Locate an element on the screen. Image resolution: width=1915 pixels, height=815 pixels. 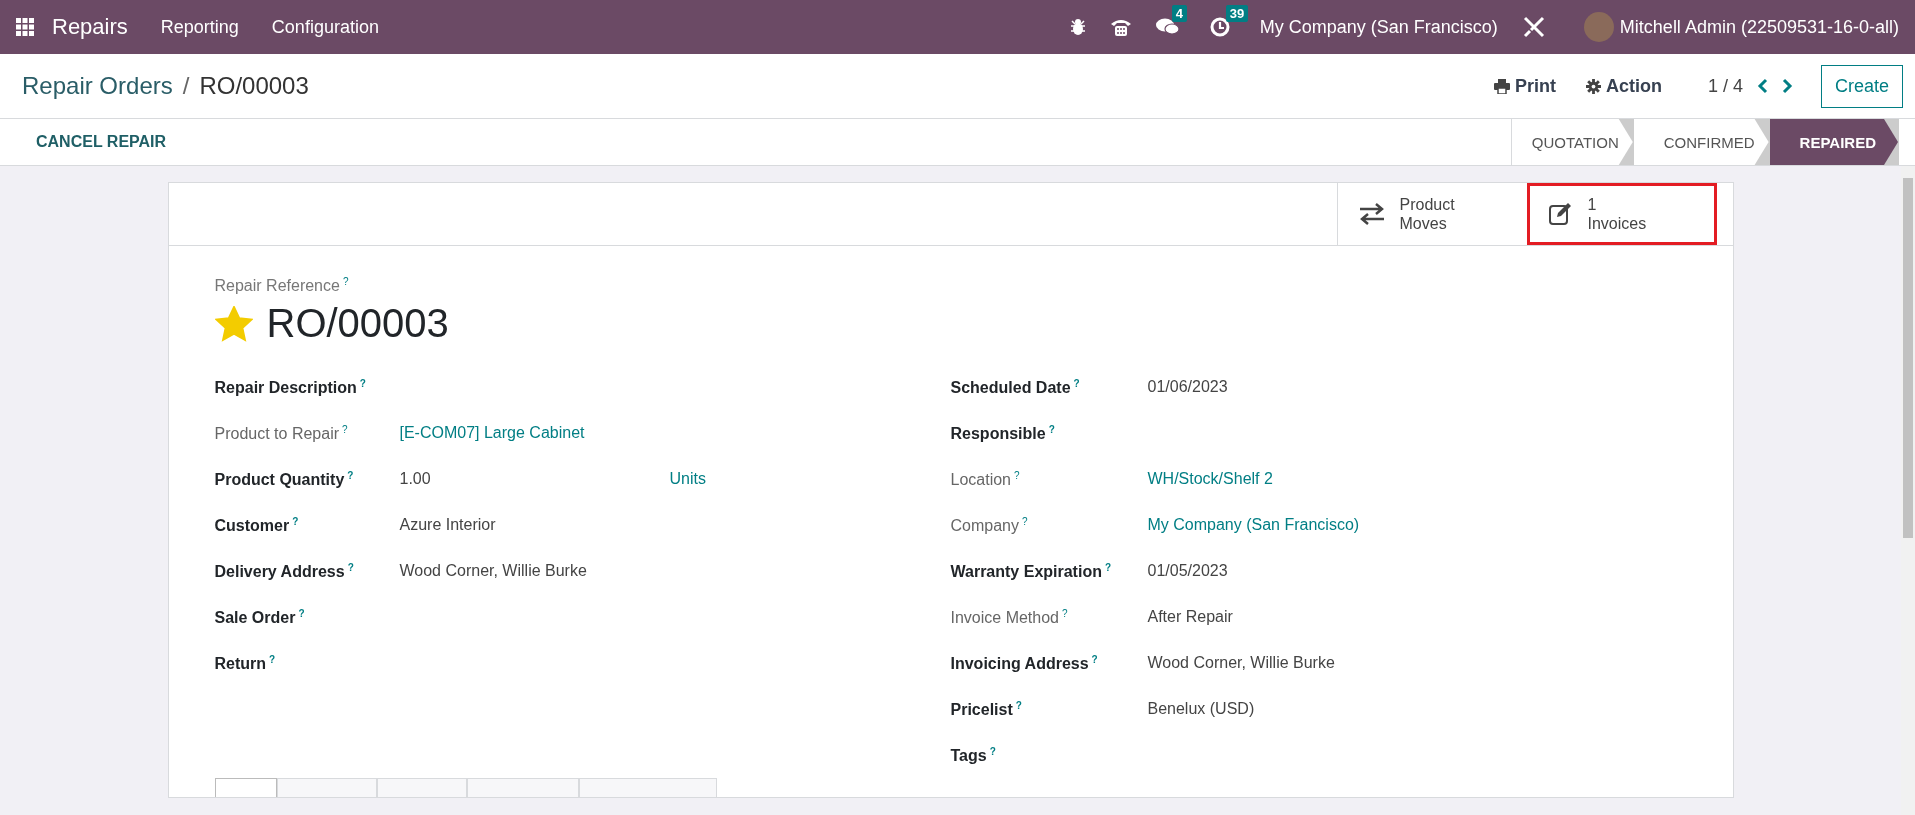
field-label: Warranty Expiration $^{?}$ is located at coordinates (1031, 571).